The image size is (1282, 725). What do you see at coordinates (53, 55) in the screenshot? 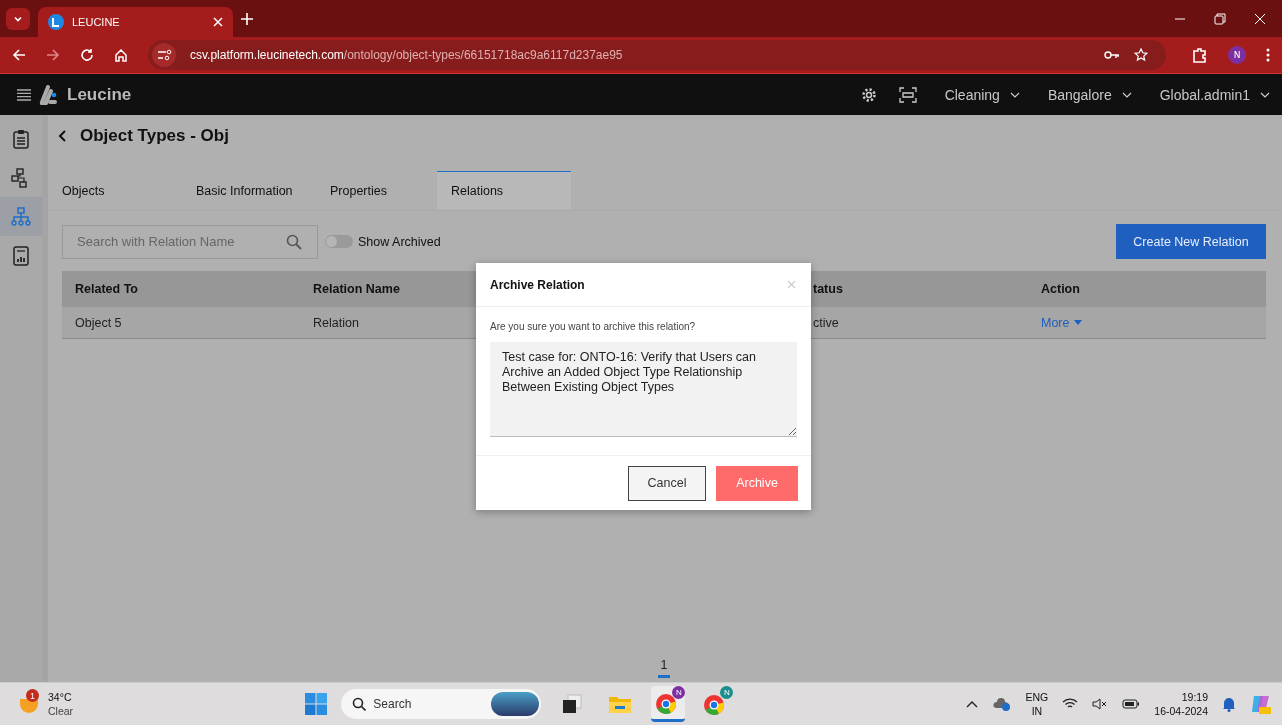
I see `forward-icon` at bounding box center [53, 55].